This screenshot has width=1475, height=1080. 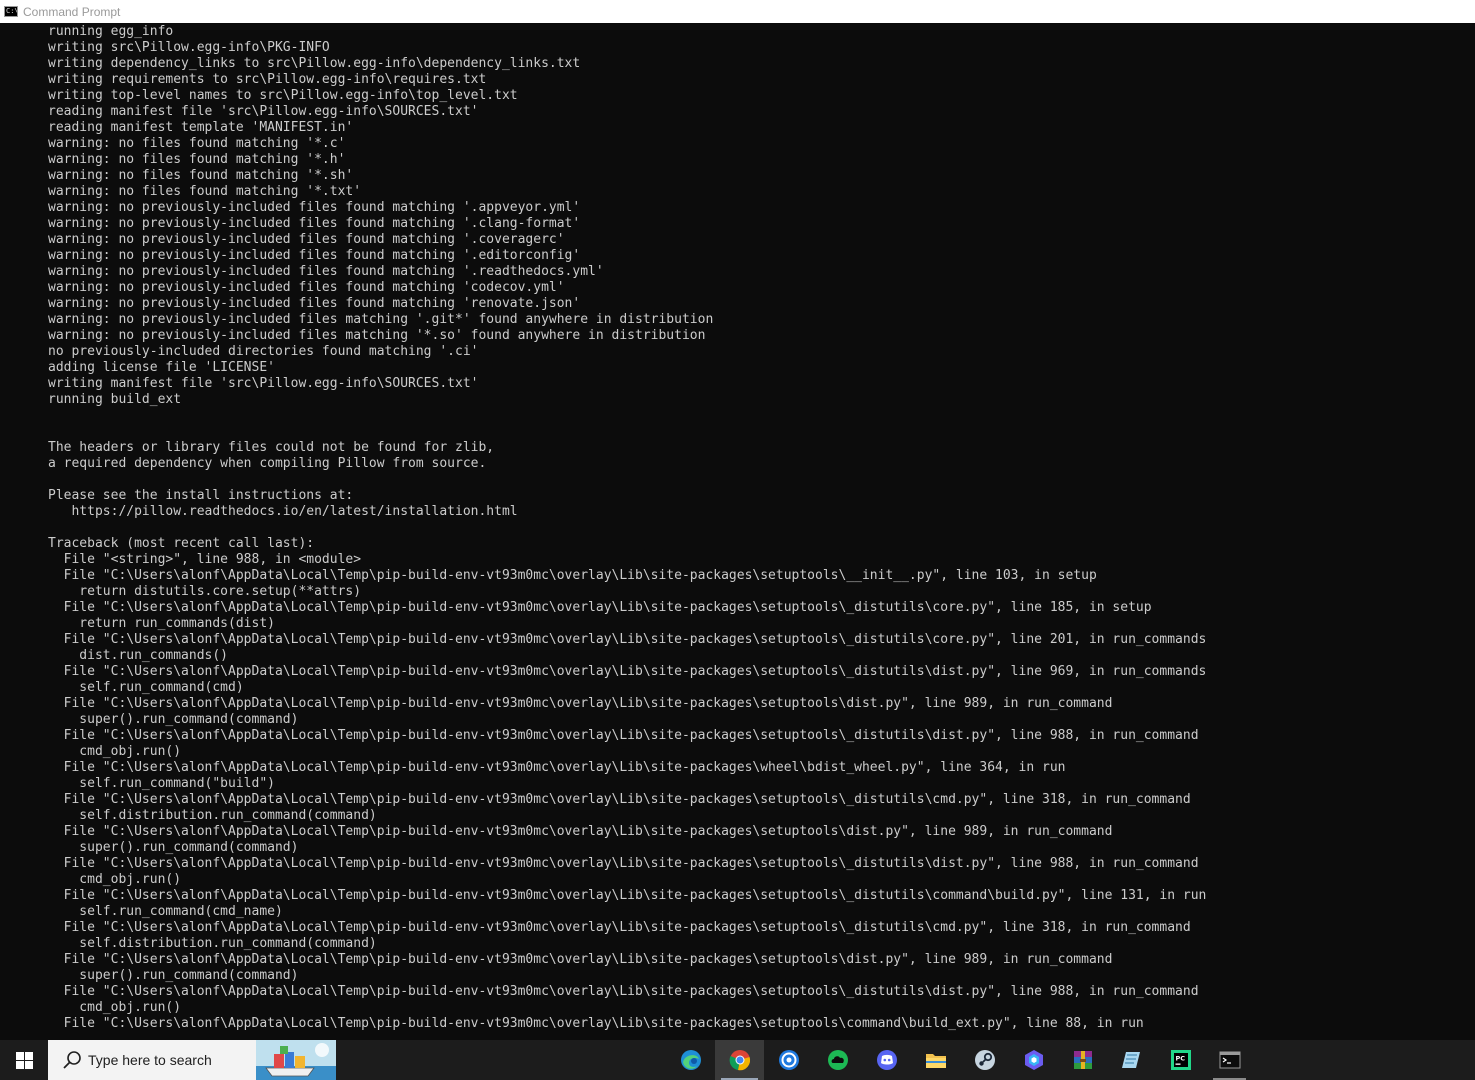 I want to click on taskbar-uplay, so click(x=788, y=1060).